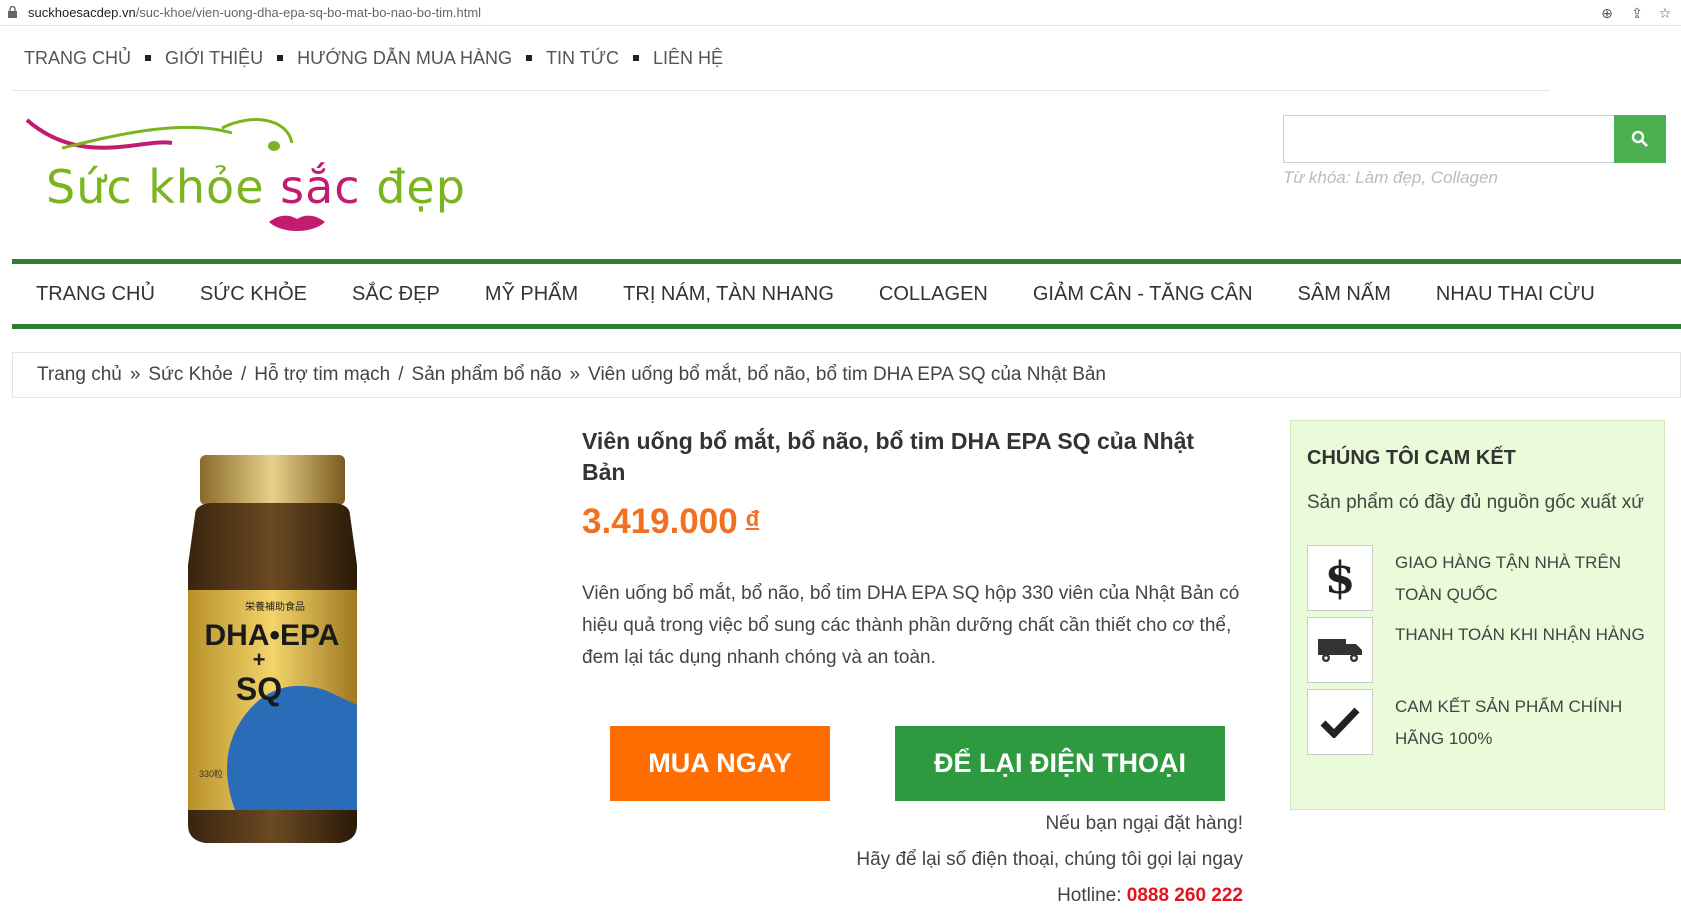 The height and width of the screenshot is (915, 1681). I want to click on commitment-label: THANH TOÁN KHI NHẬN HÀNG, so click(1520, 634).